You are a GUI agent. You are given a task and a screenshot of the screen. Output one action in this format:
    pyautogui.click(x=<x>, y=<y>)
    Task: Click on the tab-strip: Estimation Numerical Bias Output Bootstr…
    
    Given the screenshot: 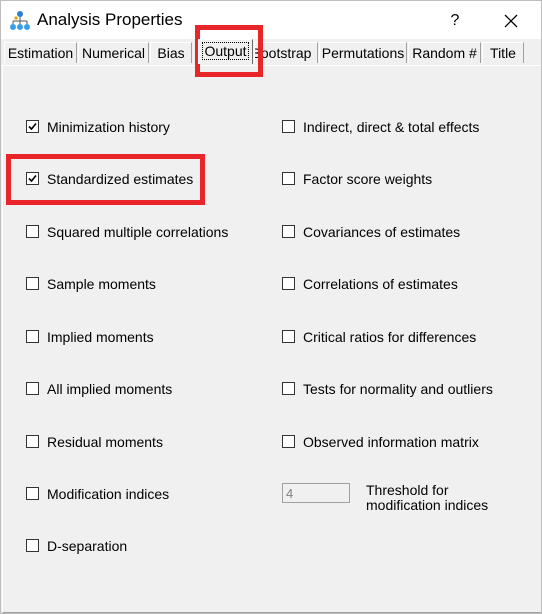 What is the action you would take?
    pyautogui.click(x=271, y=52)
    